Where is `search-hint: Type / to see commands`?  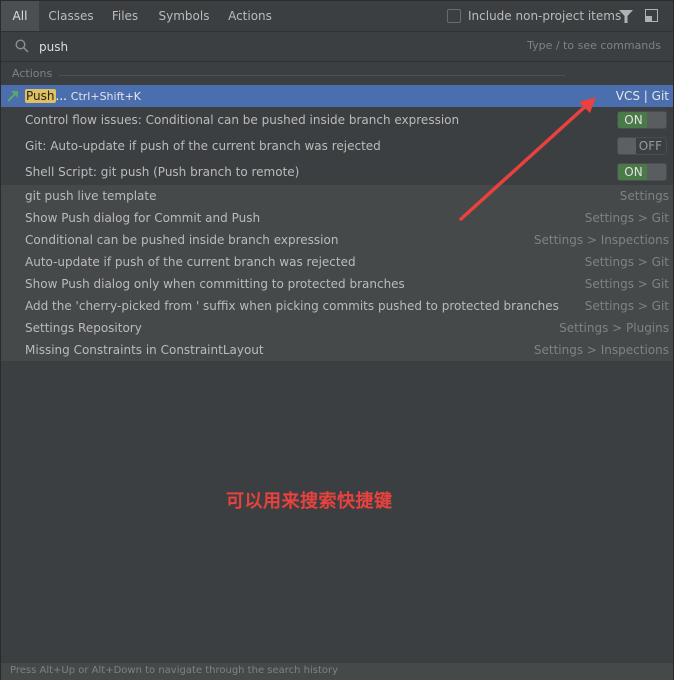
search-hint: Type / to see commands is located at coordinates (594, 45).